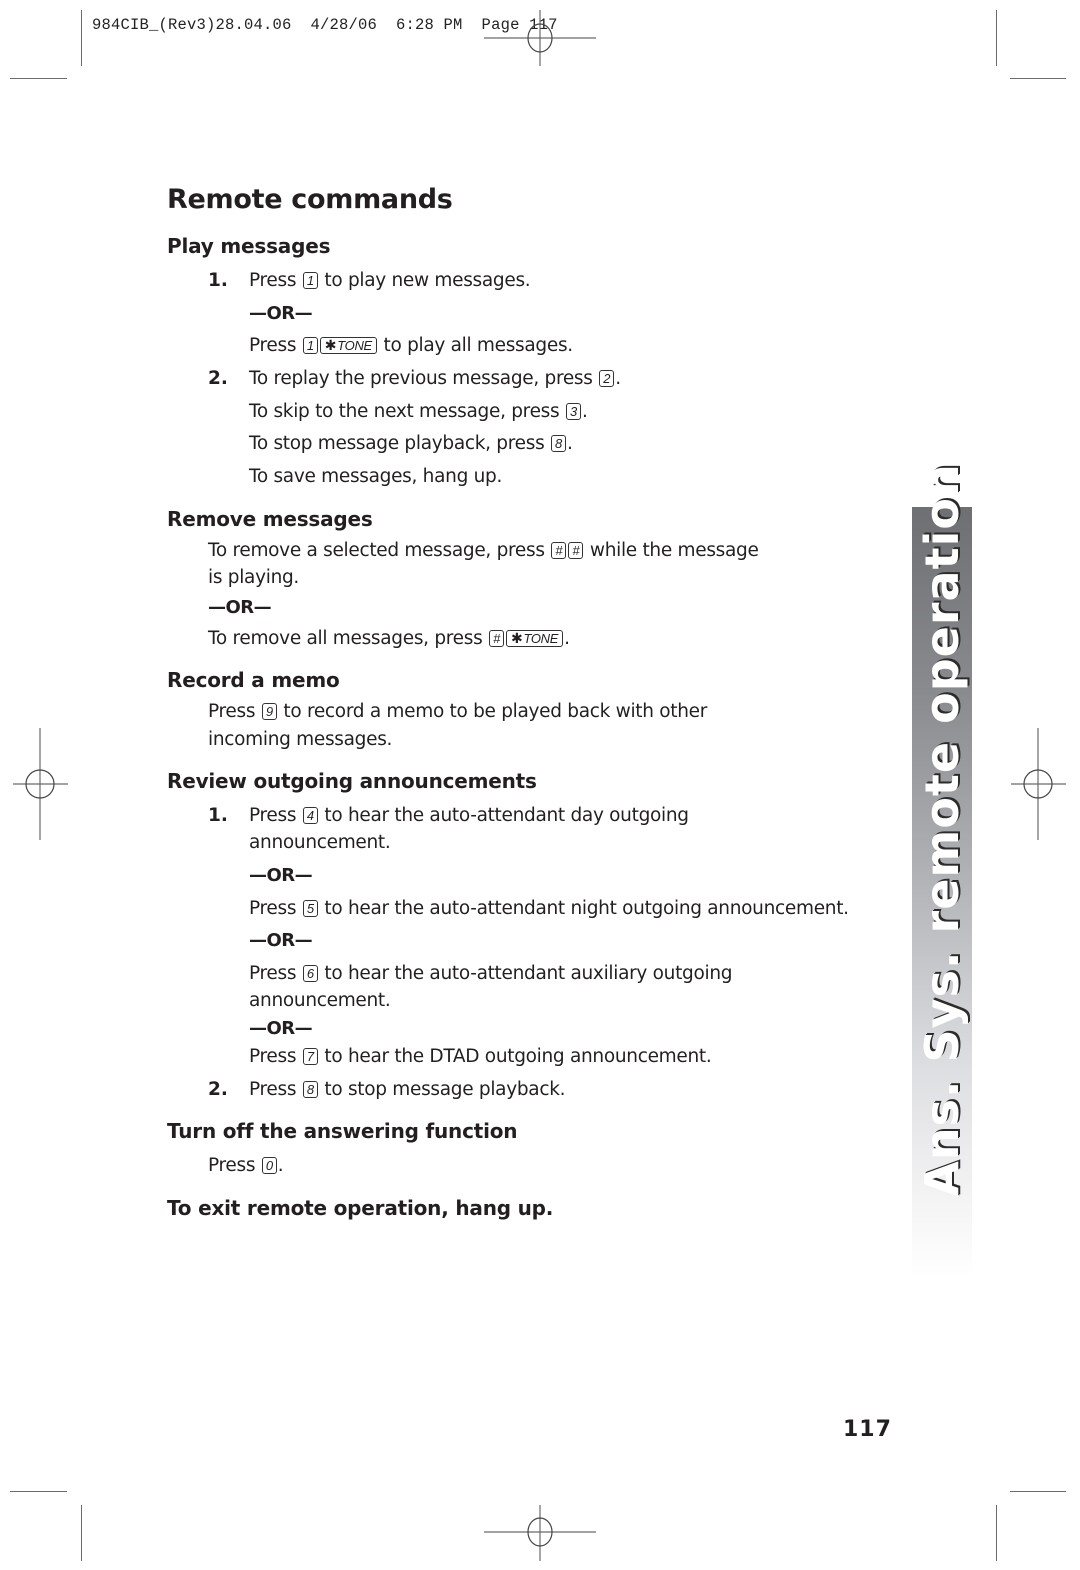 The image size is (1080, 1570). What do you see at coordinates (345, 638) in the screenshot?
I see `text: To remove all messages, press` at bounding box center [345, 638].